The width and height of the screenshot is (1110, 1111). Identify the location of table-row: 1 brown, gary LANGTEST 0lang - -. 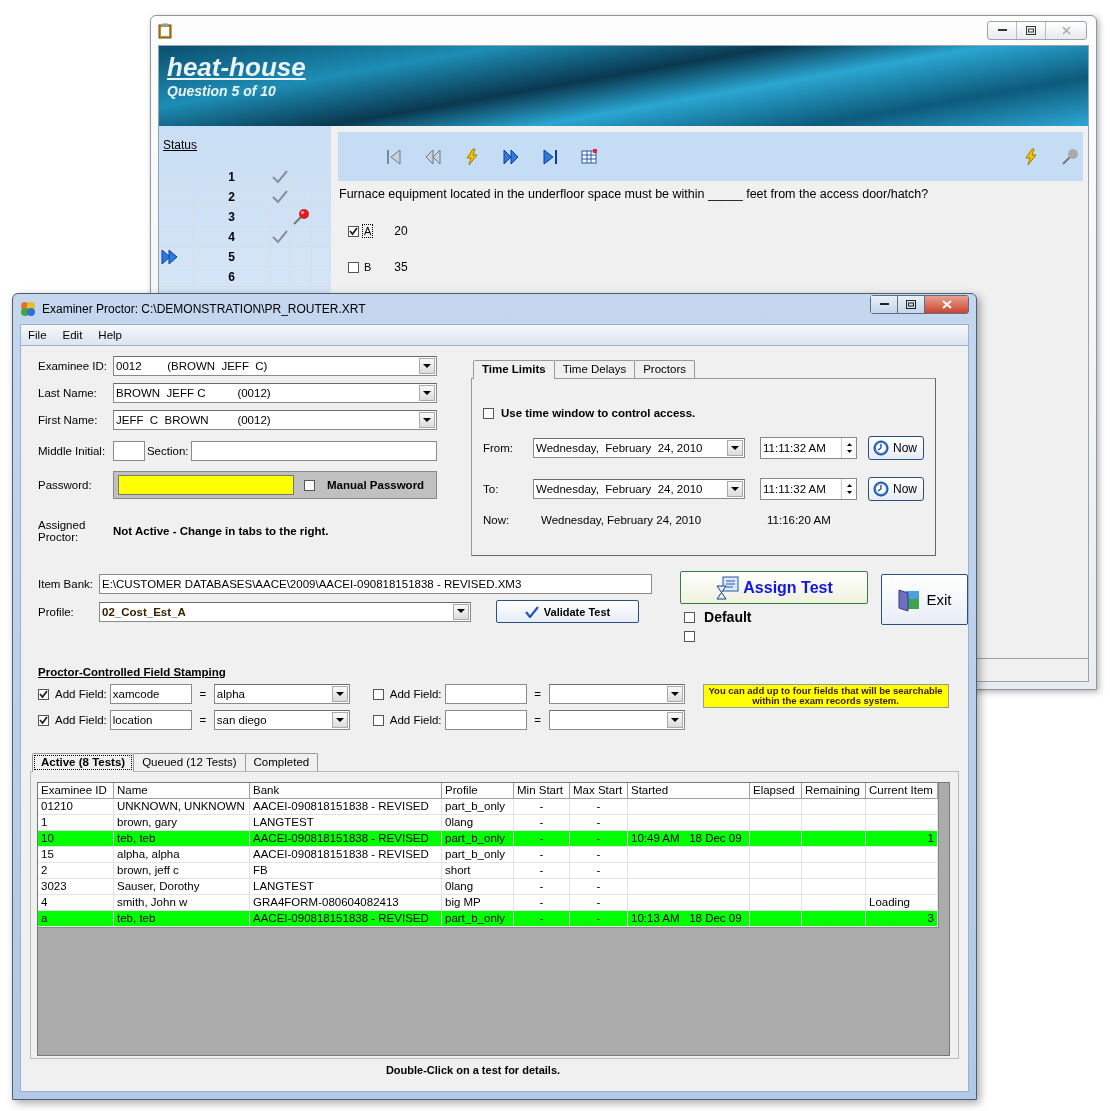
(488, 823).